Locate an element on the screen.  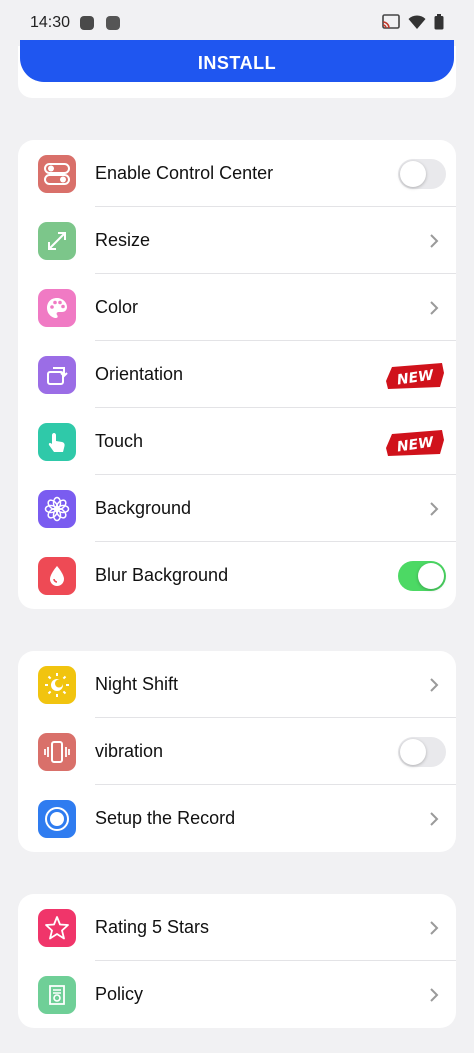
sun-moon-icon is located at coordinates (57, 685).